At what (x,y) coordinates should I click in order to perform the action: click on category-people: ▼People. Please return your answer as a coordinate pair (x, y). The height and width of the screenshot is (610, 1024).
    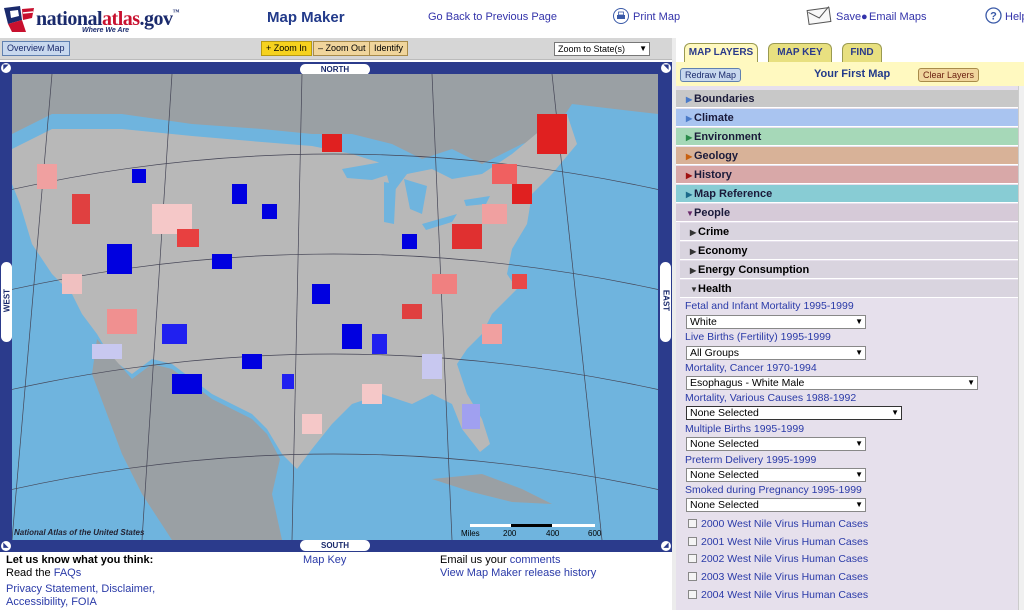
    Looking at the image, I should click on (847, 213).